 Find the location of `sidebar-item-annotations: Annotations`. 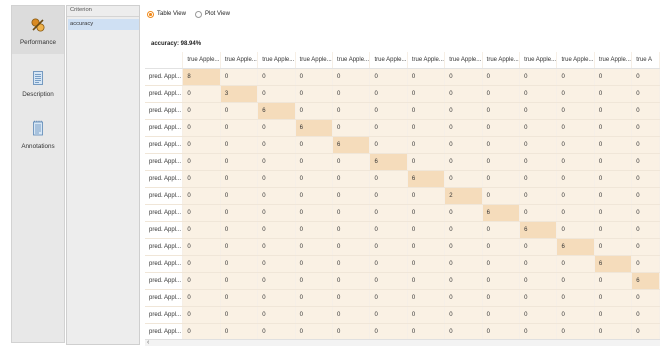

sidebar-item-annotations: Annotations is located at coordinates (38, 134).